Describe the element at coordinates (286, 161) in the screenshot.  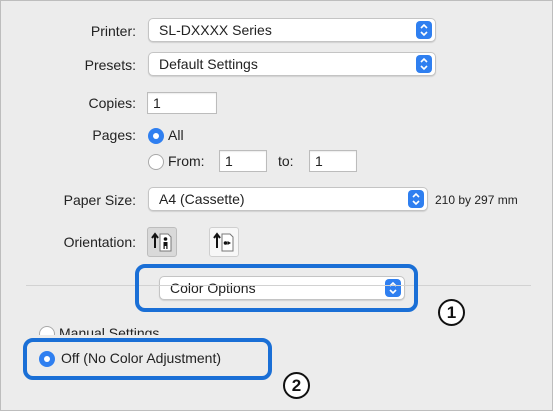
I see `pages-to-label: to:` at that location.